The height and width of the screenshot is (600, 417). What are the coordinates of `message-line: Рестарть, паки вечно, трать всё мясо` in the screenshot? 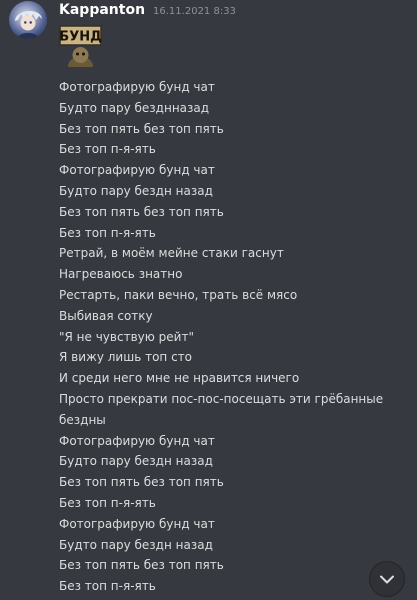 It's located at (178, 294).